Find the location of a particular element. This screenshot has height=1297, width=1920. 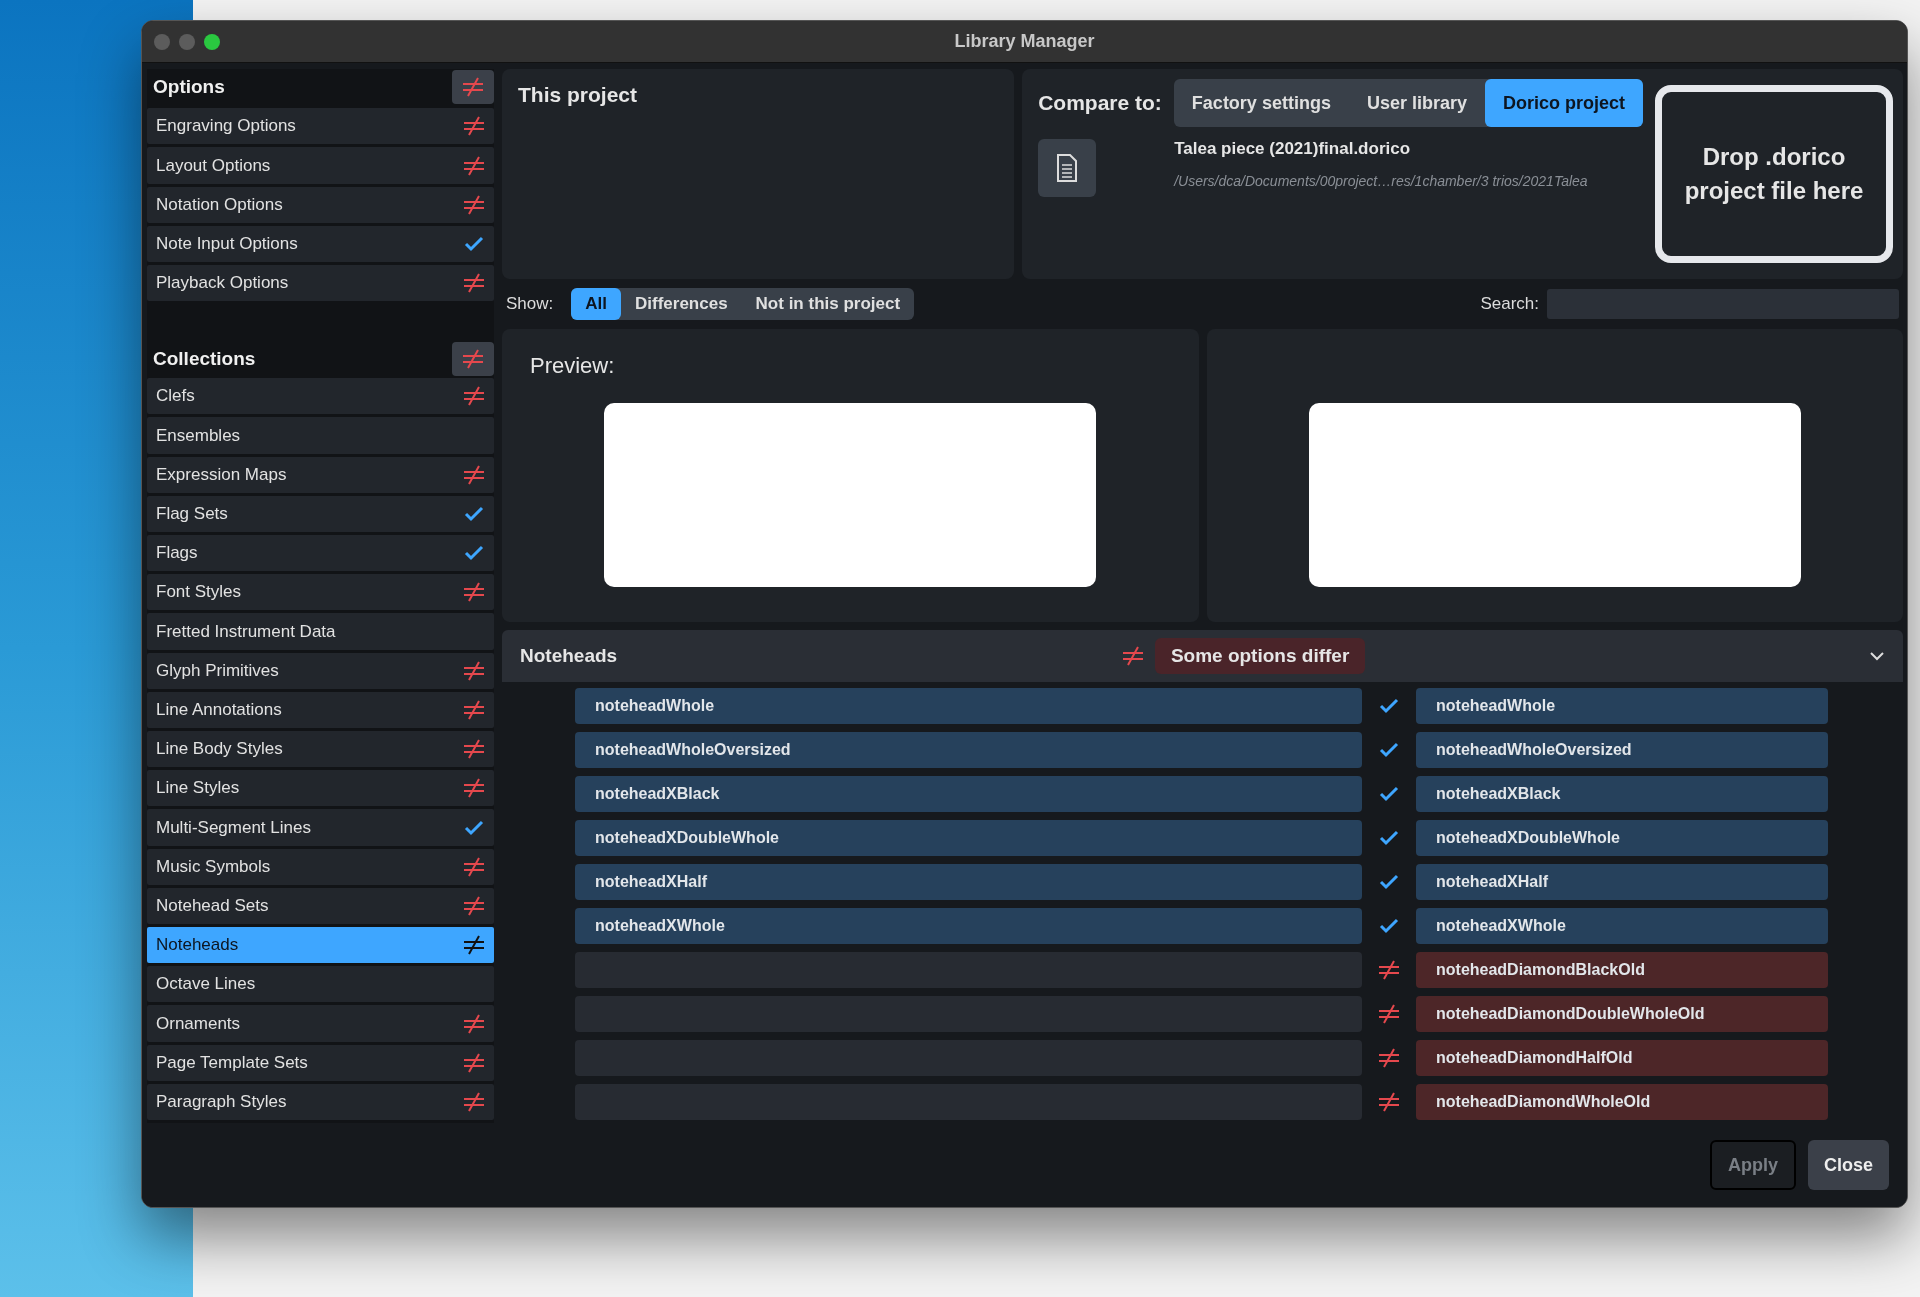

preview-label: Preview: is located at coordinates (572, 366).